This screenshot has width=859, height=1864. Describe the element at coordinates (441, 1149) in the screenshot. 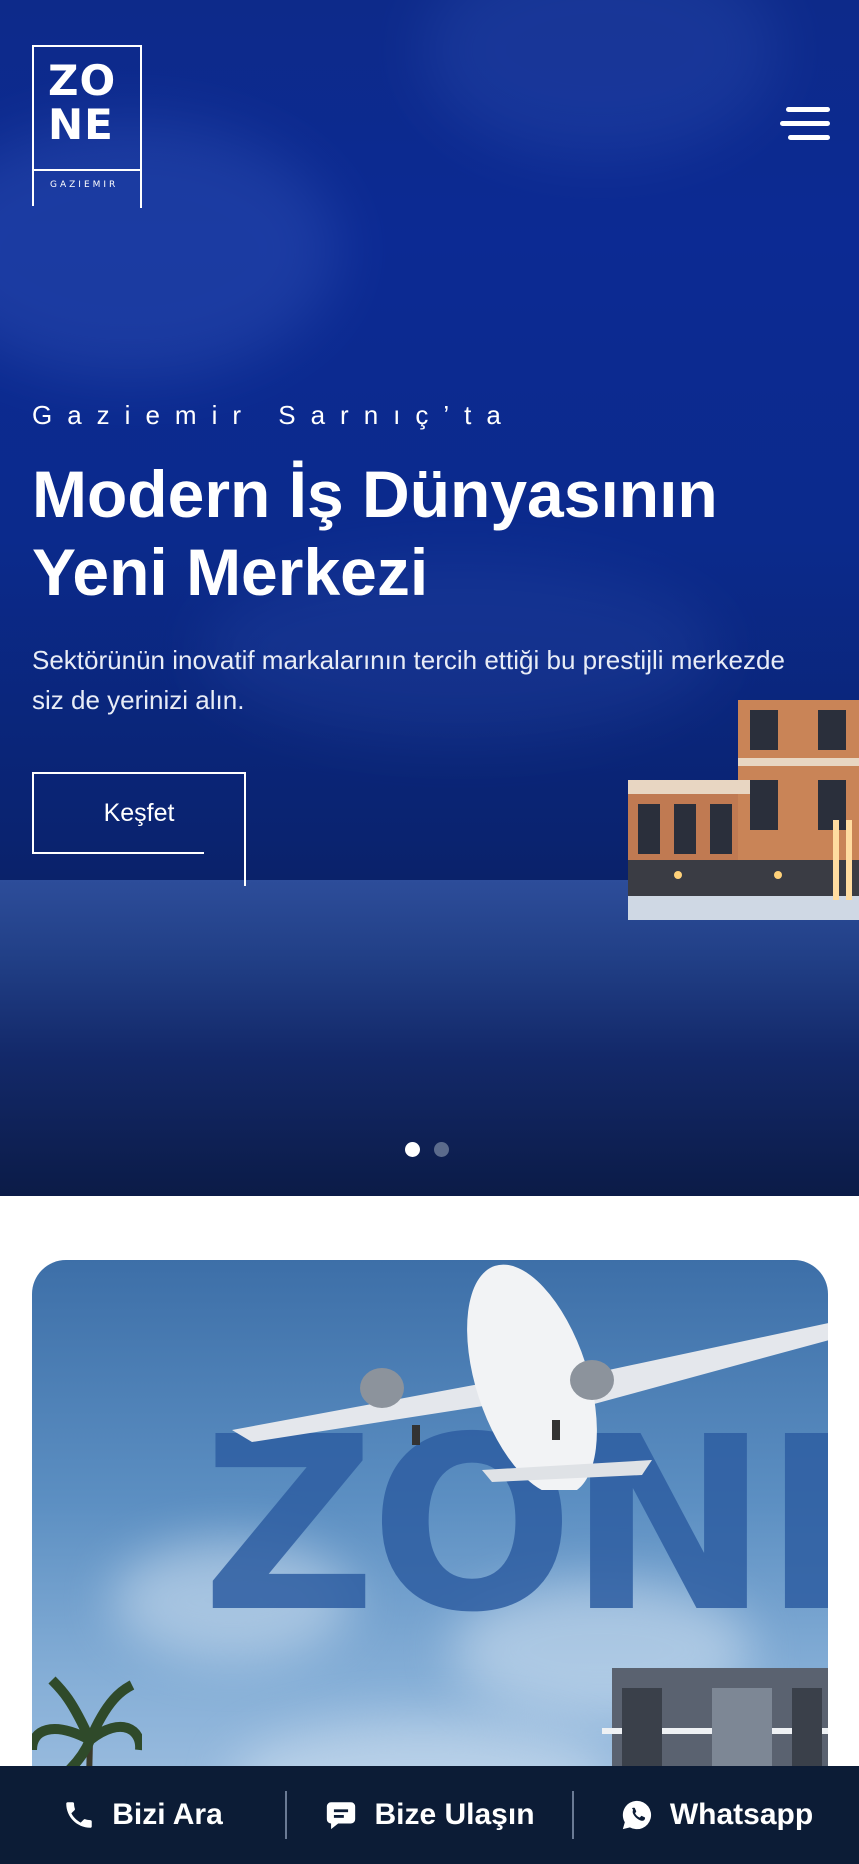

I see `slider-dot` at that location.